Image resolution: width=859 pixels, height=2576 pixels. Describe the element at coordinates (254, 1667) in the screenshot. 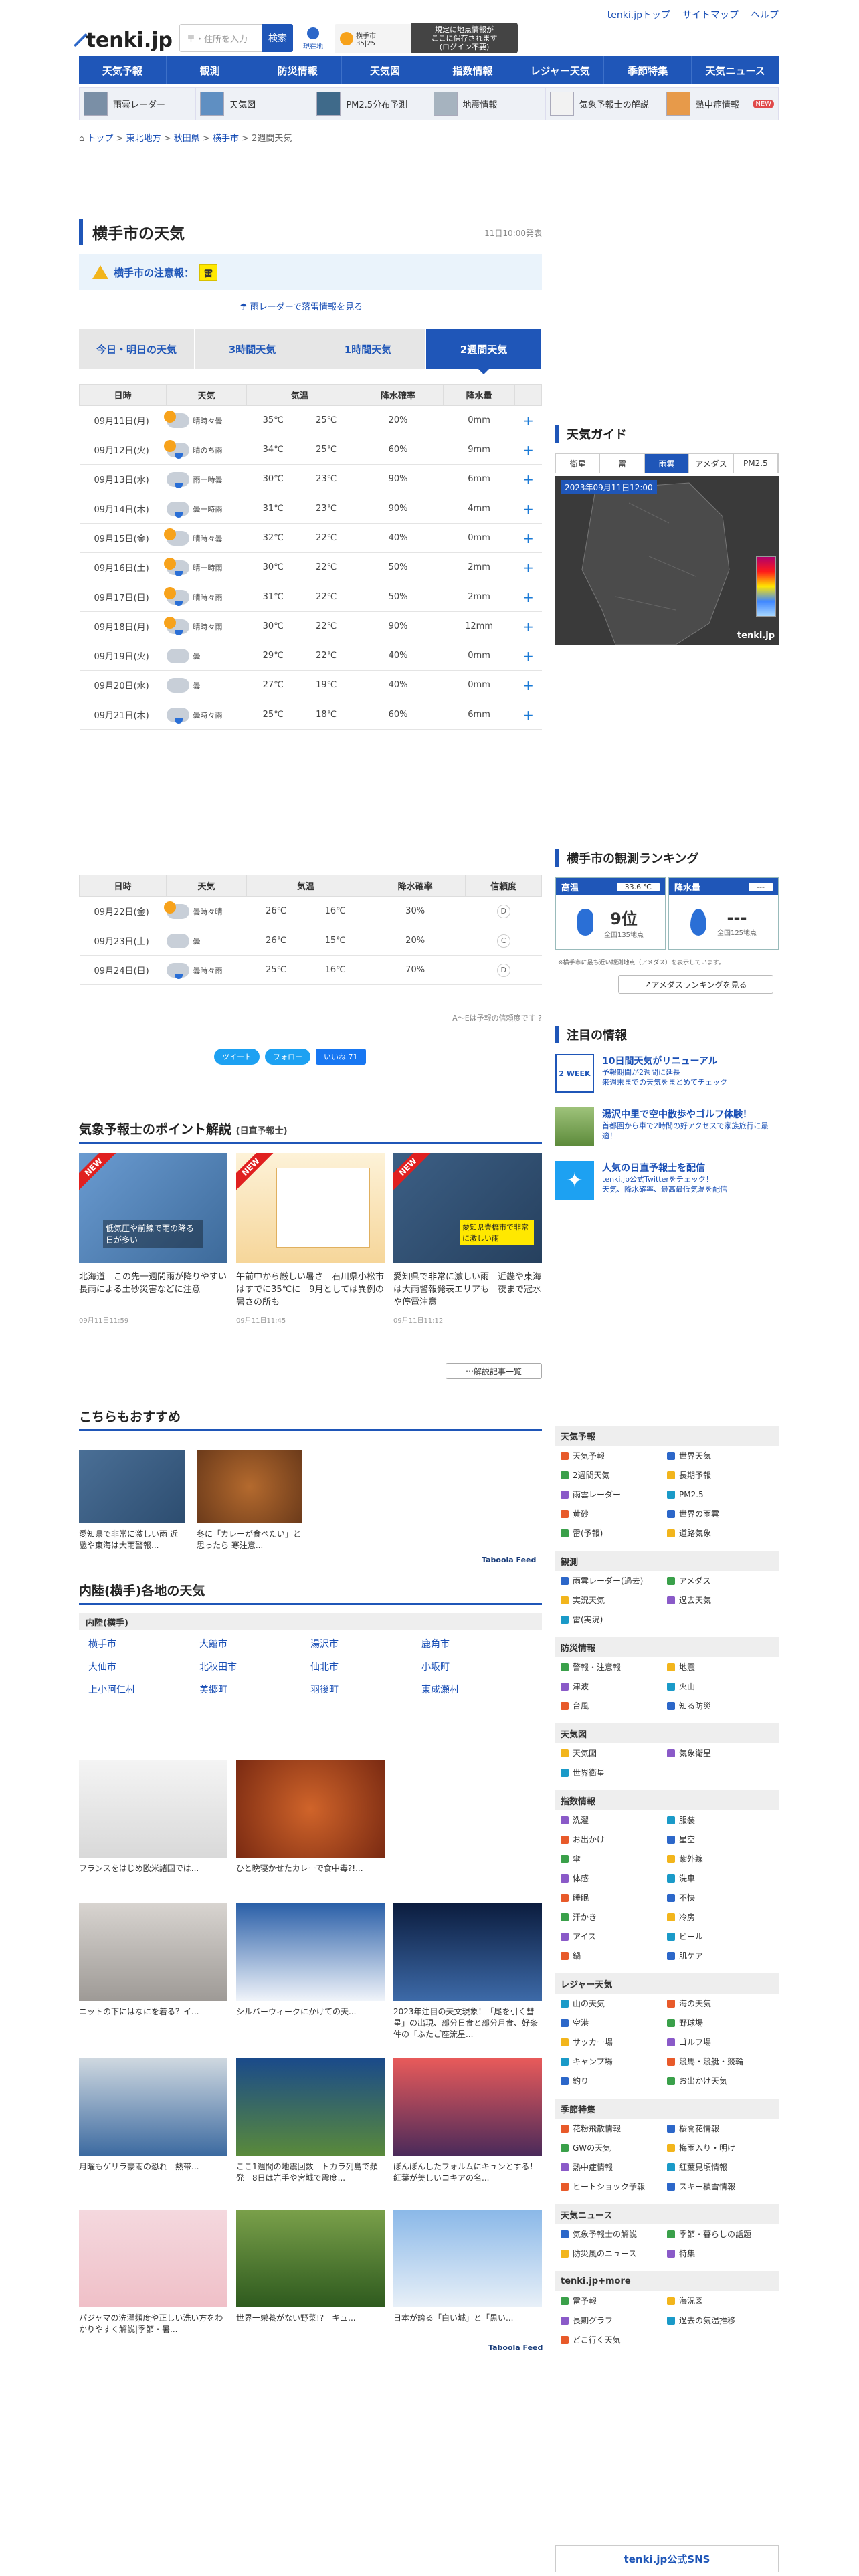

I see `region-city-link: 北秋田市` at that location.